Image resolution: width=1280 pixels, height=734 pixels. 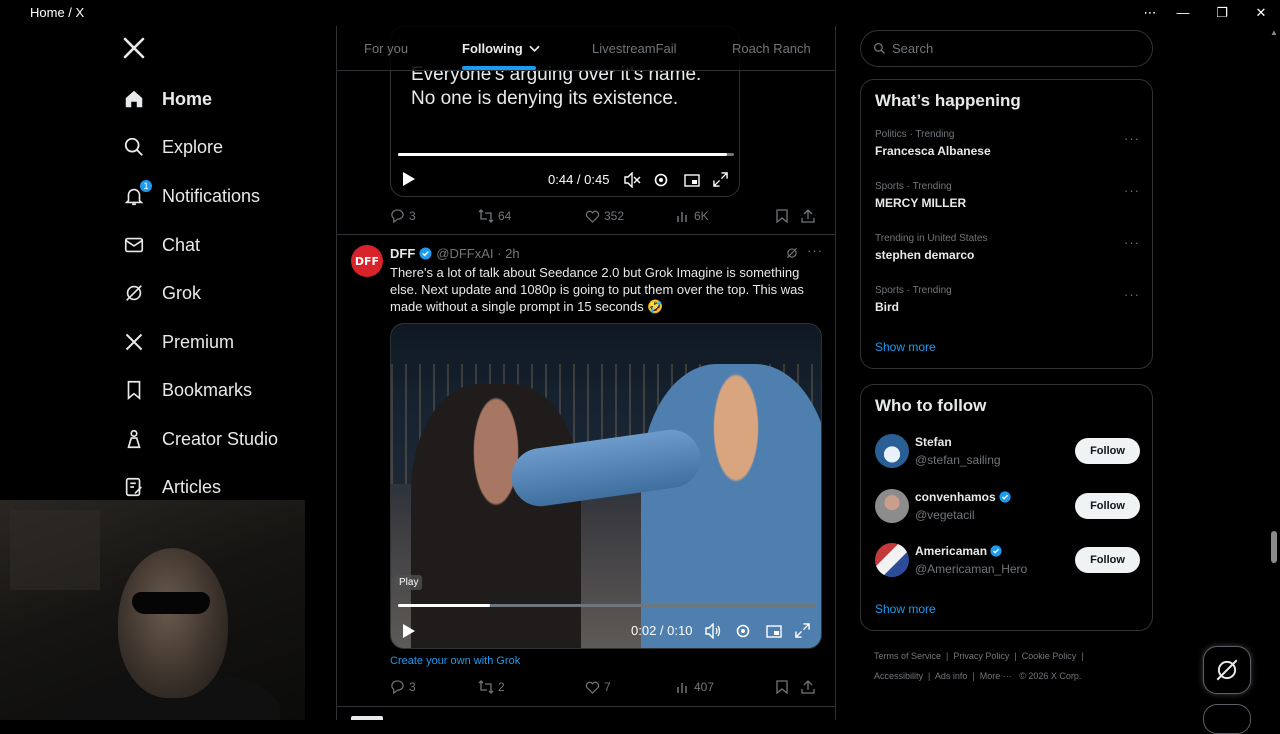 I want to click on like-button: 7, so click(x=630, y=687).